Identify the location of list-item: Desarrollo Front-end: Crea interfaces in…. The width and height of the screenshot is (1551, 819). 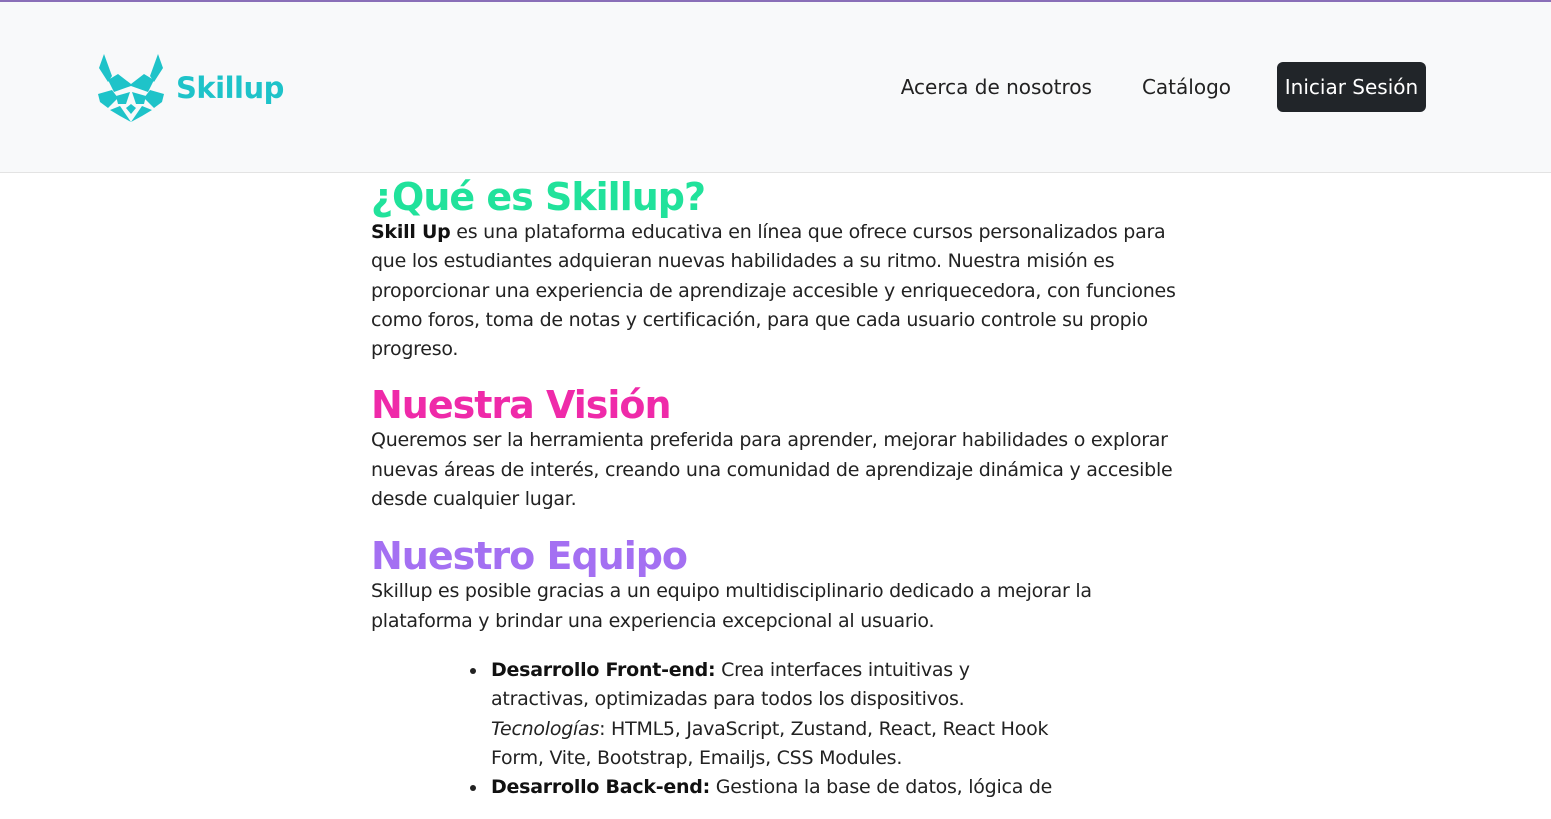
(770, 714).